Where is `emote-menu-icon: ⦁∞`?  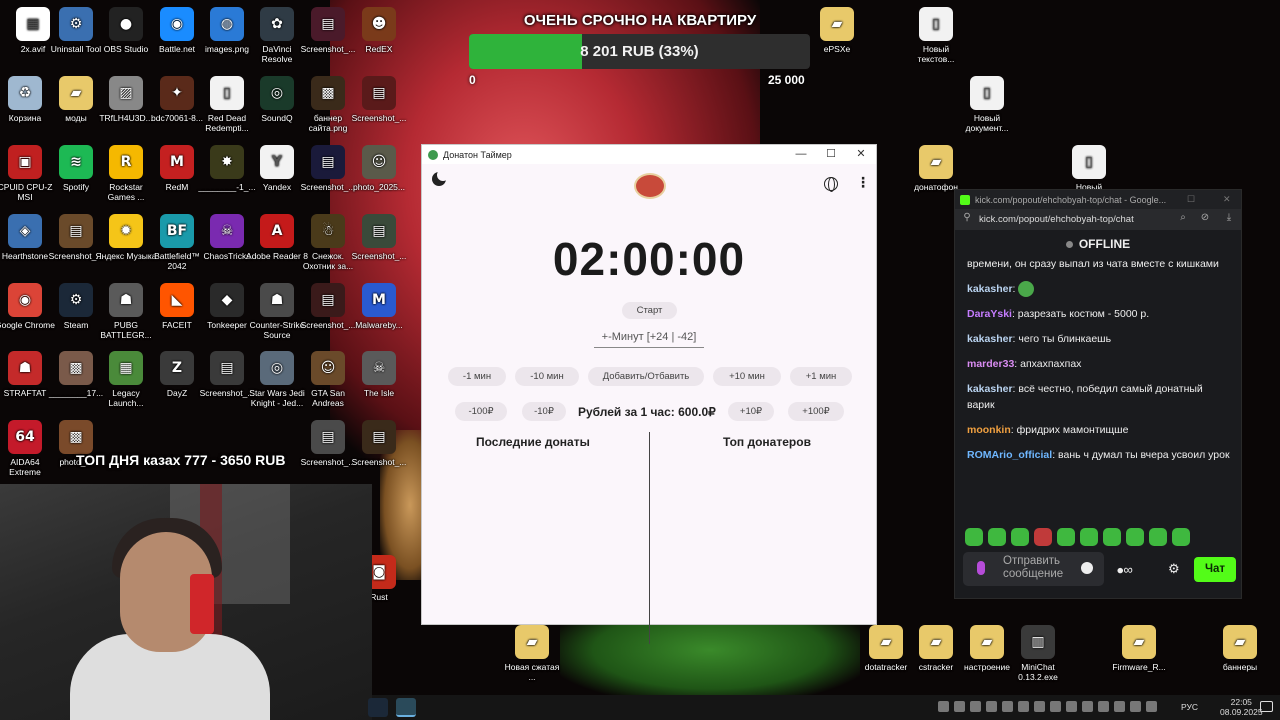 emote-menu-icon: ⦁∞ is located at coordinates (1125, 570).